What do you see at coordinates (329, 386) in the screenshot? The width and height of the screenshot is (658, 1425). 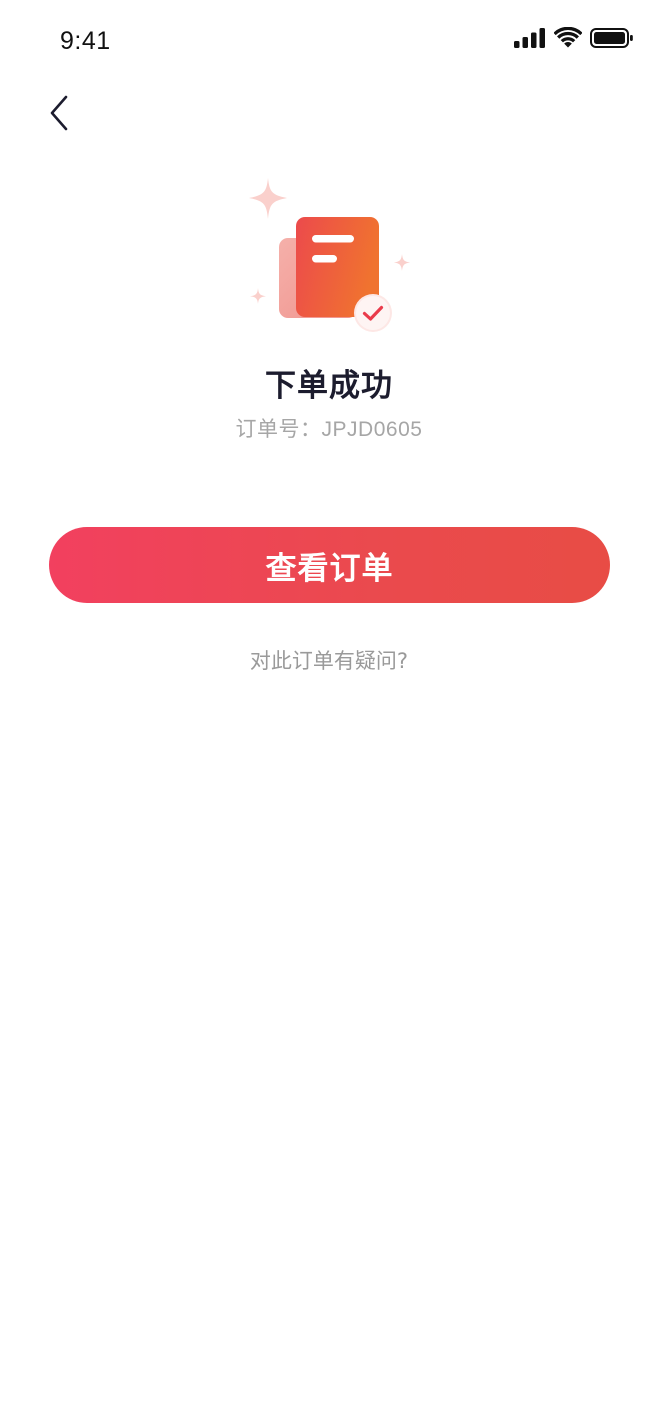 I see `success-title: 下单成功` at bounding box center [329, 386].